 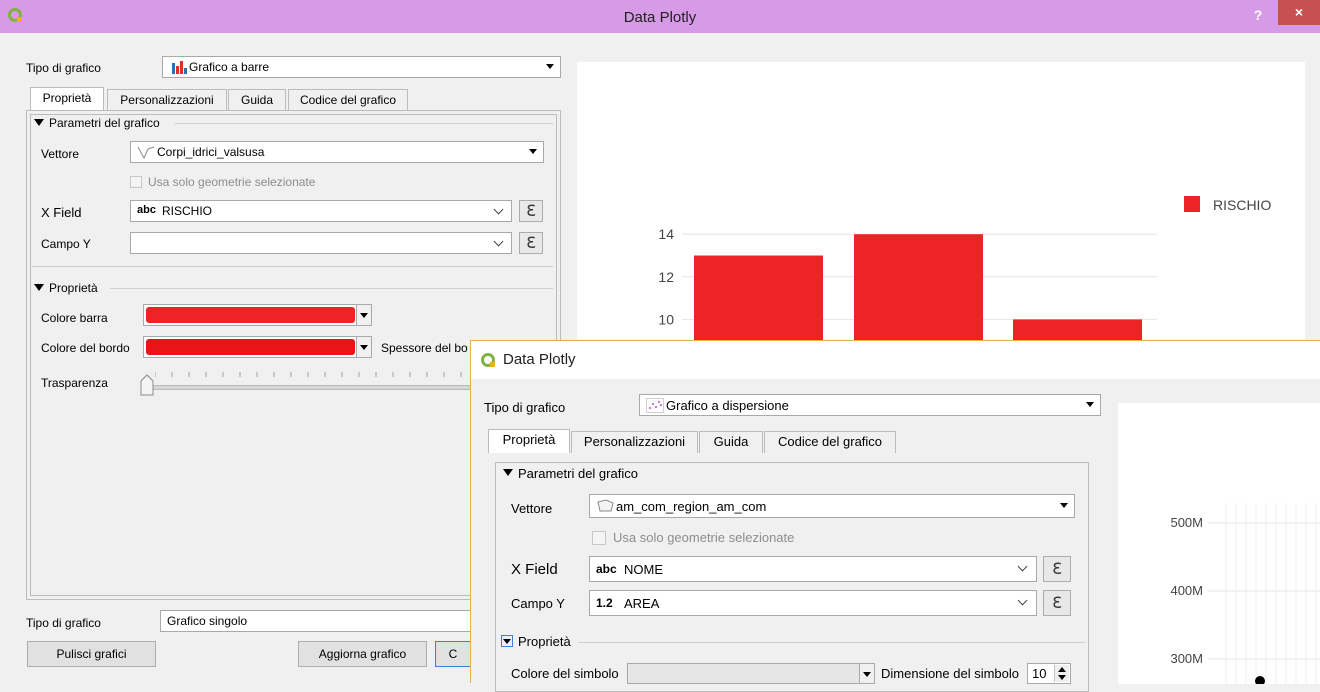 I want to click on layer-combo: Corpi_idrici_valsusa, so click(x=337, y=152).